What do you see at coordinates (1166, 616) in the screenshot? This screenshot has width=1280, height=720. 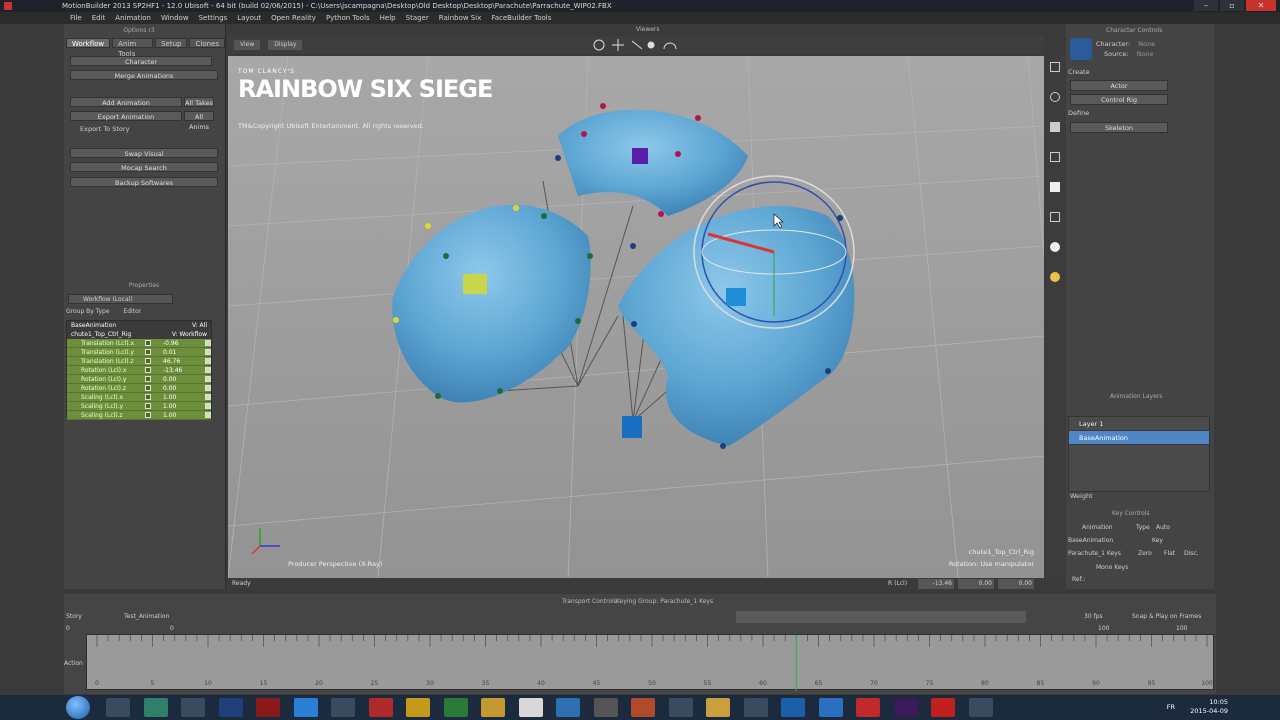 I see `snap-select: Snap & Play on Frames` at bounding box center [1166, 616].